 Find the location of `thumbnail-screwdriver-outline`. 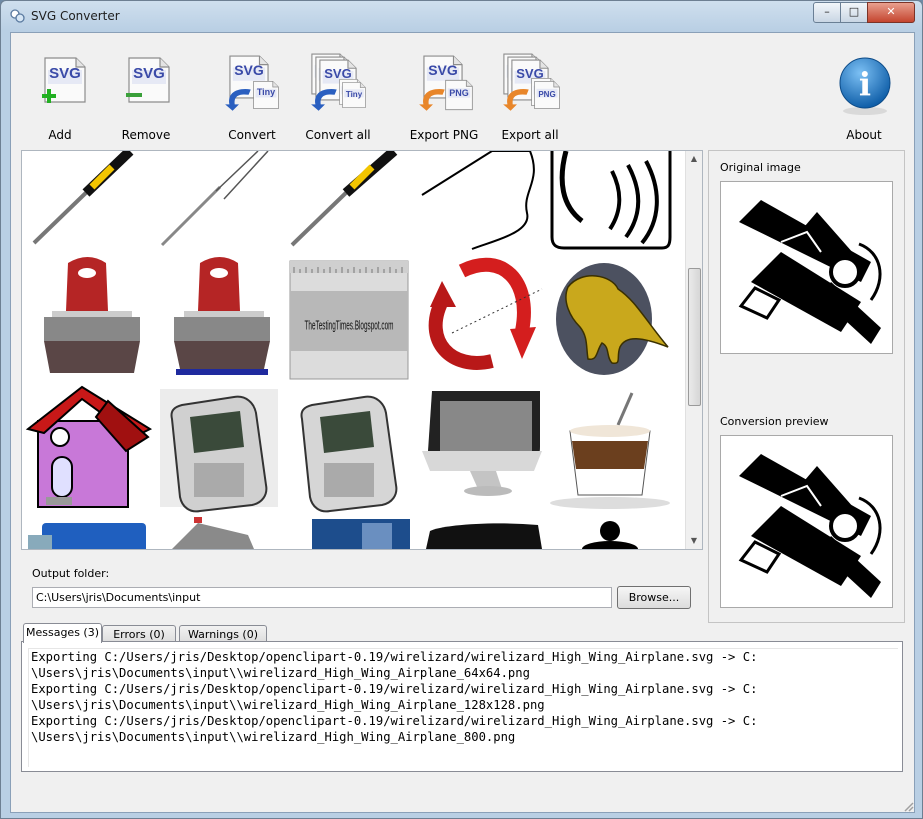

thumbnail-screwdriver-outline is located at coordinates (214, 199).